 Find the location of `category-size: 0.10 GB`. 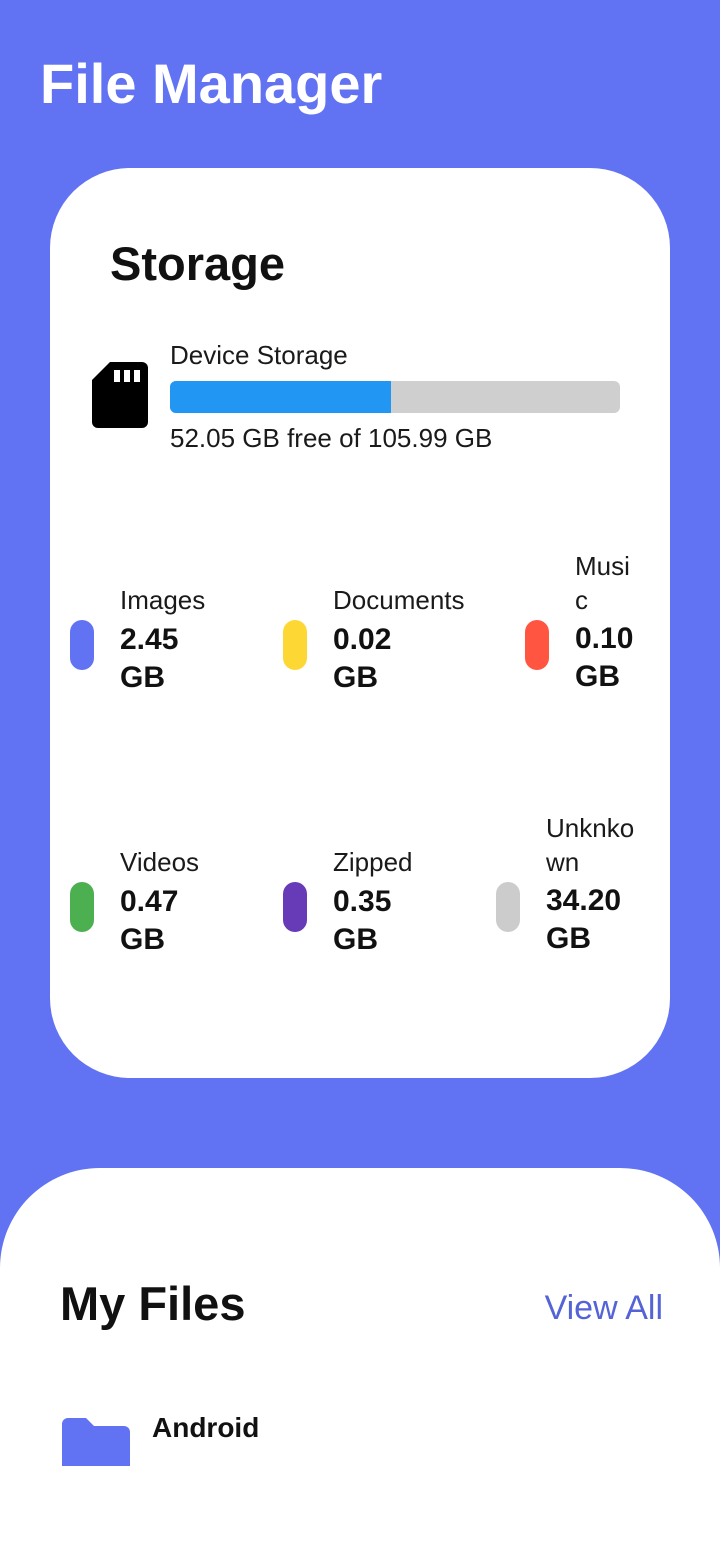

category-size: 0.10 GB is located at coordinates (604, 657).